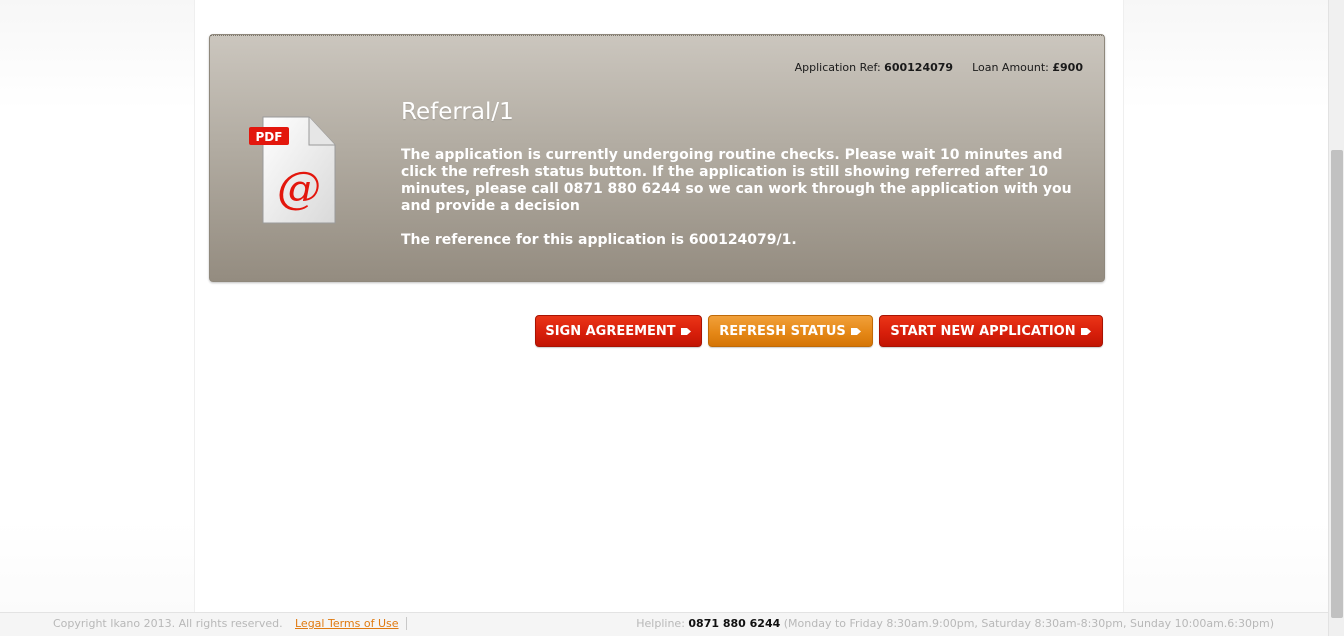 The width and height of the screenshot is (1344, 636). I want to click on refresh-status-button: REFRESH STATUS, so click(790, 331).